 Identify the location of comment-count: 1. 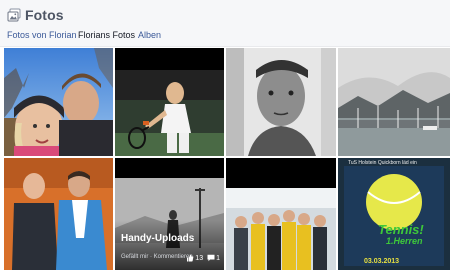
(213, 258).